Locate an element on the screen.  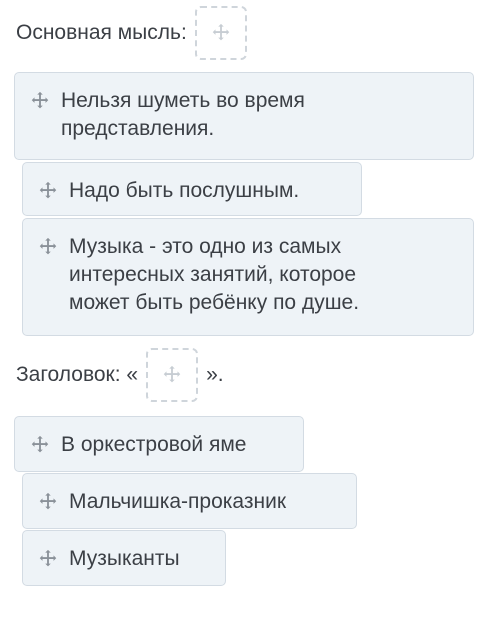
main-idea-option-1: Нельзя шуметь во время представления. is located at coordinates (244, 116).